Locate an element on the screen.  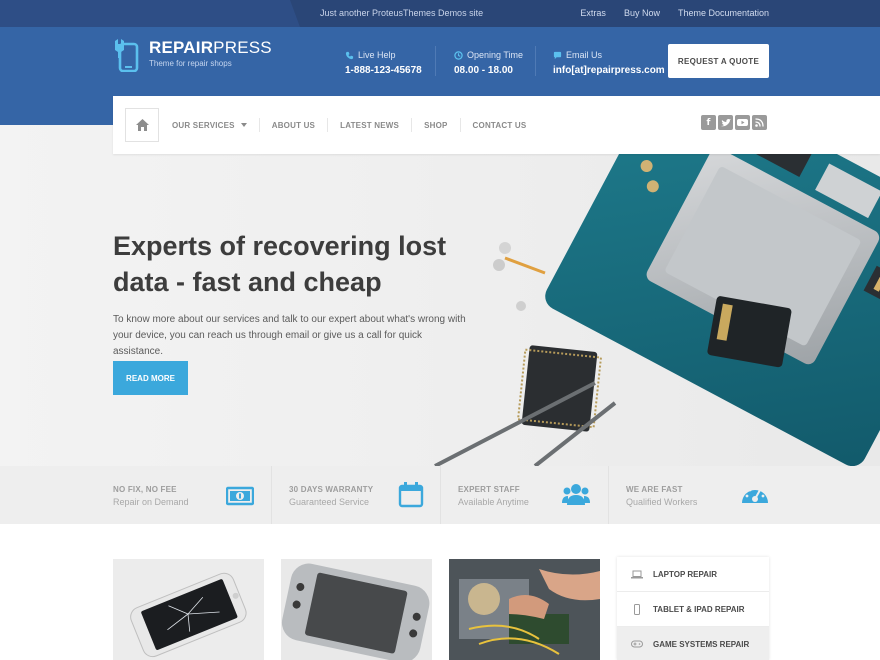
contact-live-help: Live Help 1-888-123-45678 is located at coordinates (383, 63).